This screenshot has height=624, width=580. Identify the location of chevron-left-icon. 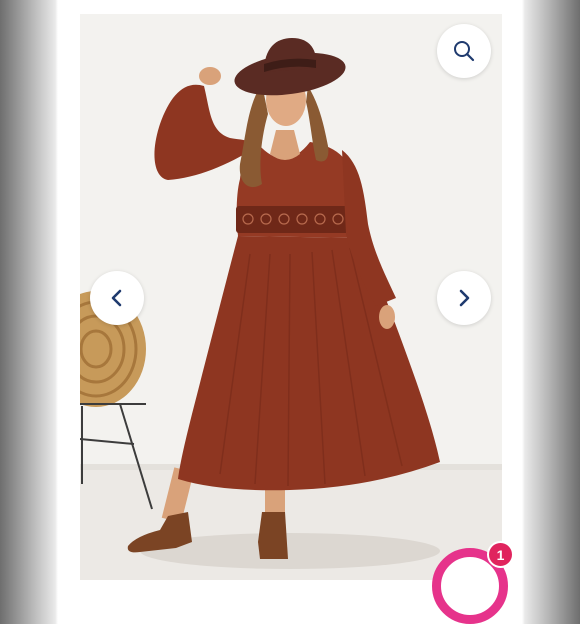
(117, 298).